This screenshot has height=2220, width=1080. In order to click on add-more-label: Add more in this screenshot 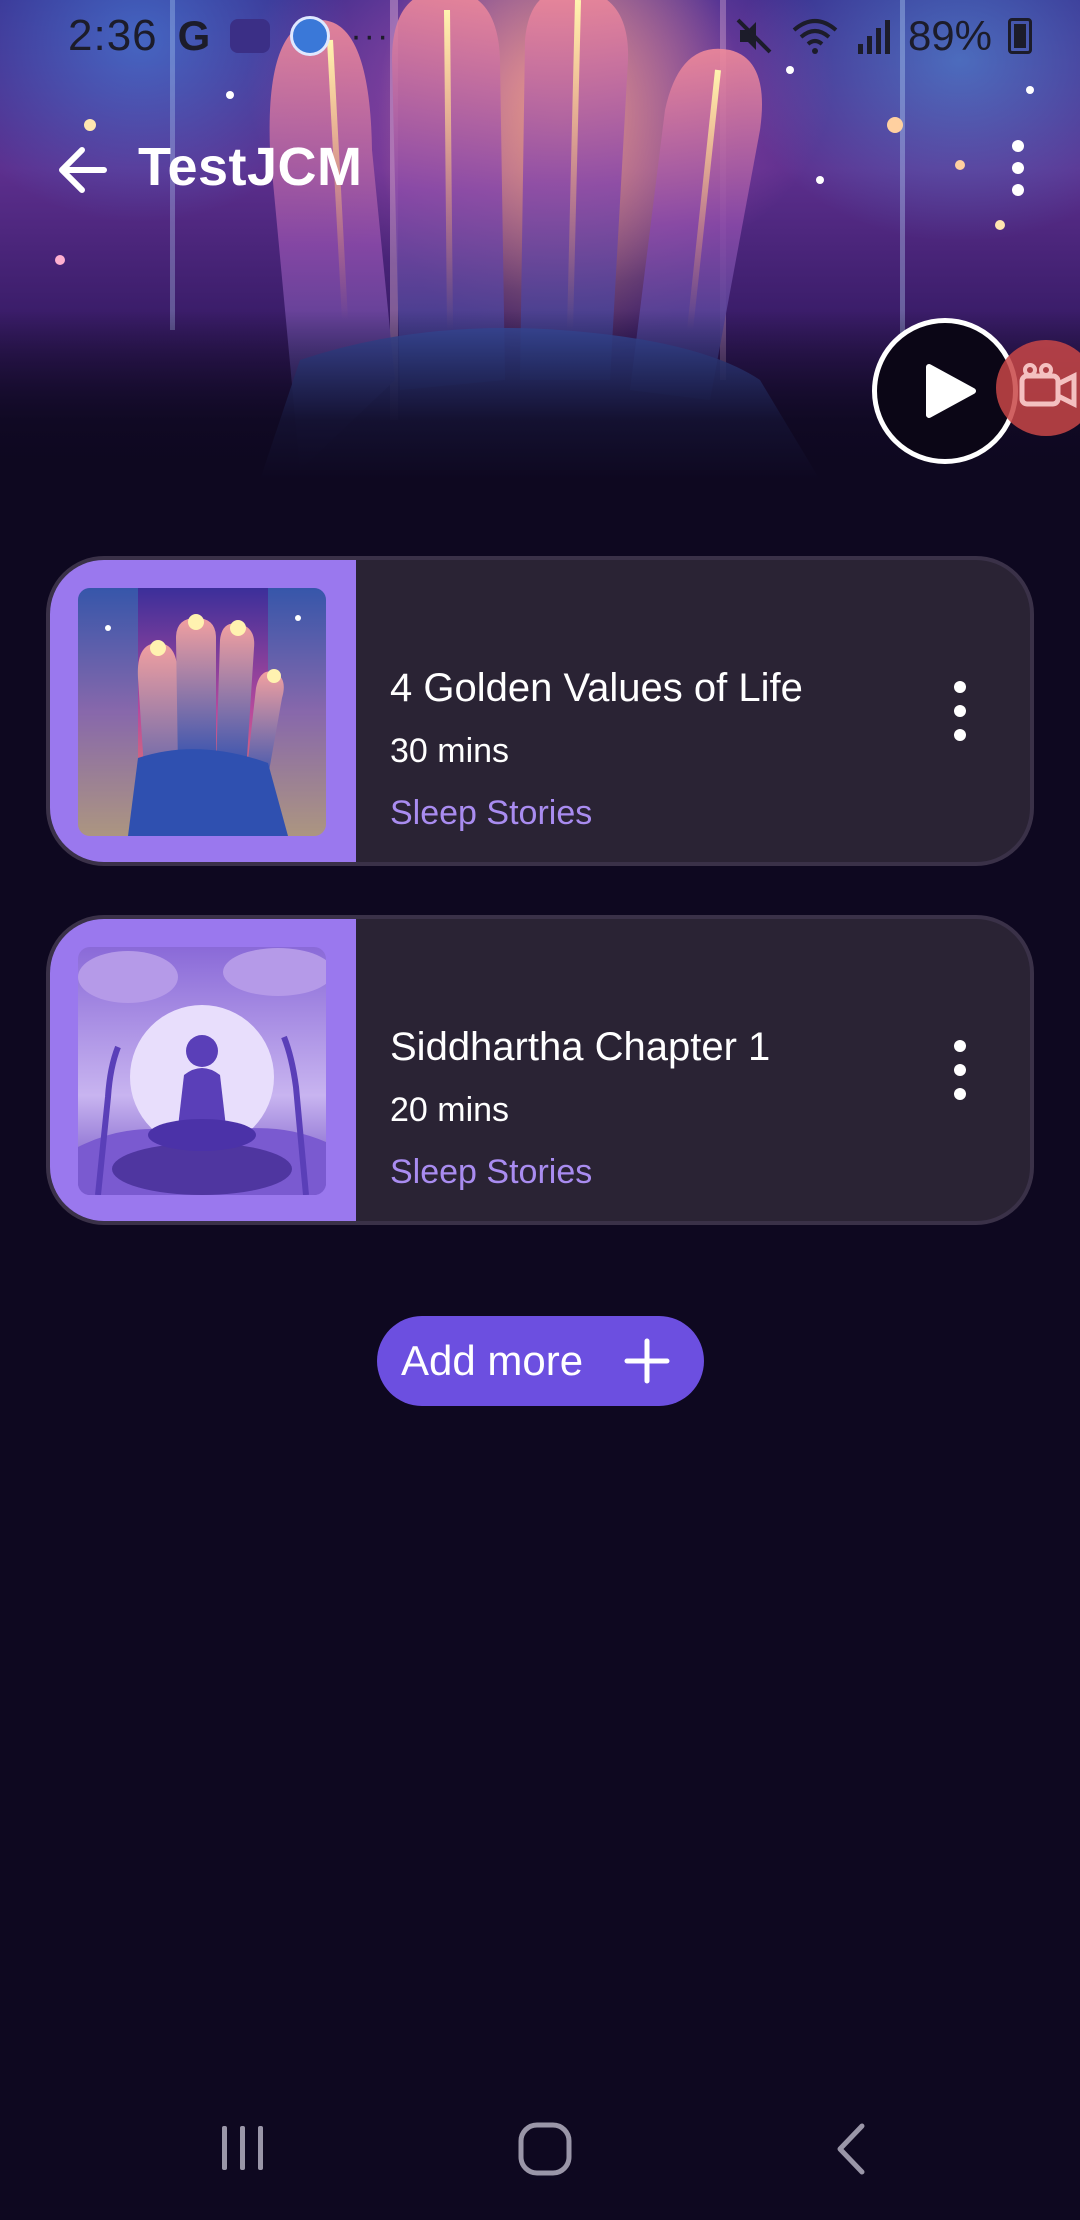, I will do `click(492, 1360)`.